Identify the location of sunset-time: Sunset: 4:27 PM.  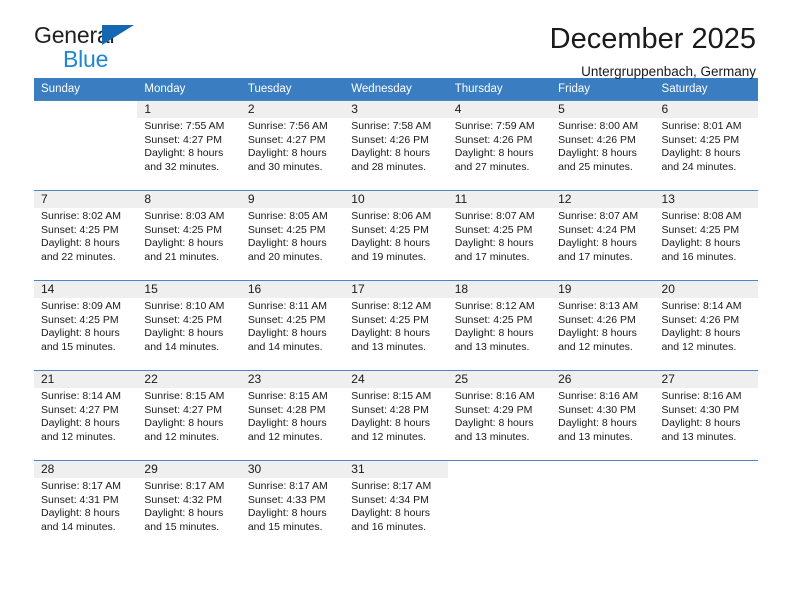
(80, 409).